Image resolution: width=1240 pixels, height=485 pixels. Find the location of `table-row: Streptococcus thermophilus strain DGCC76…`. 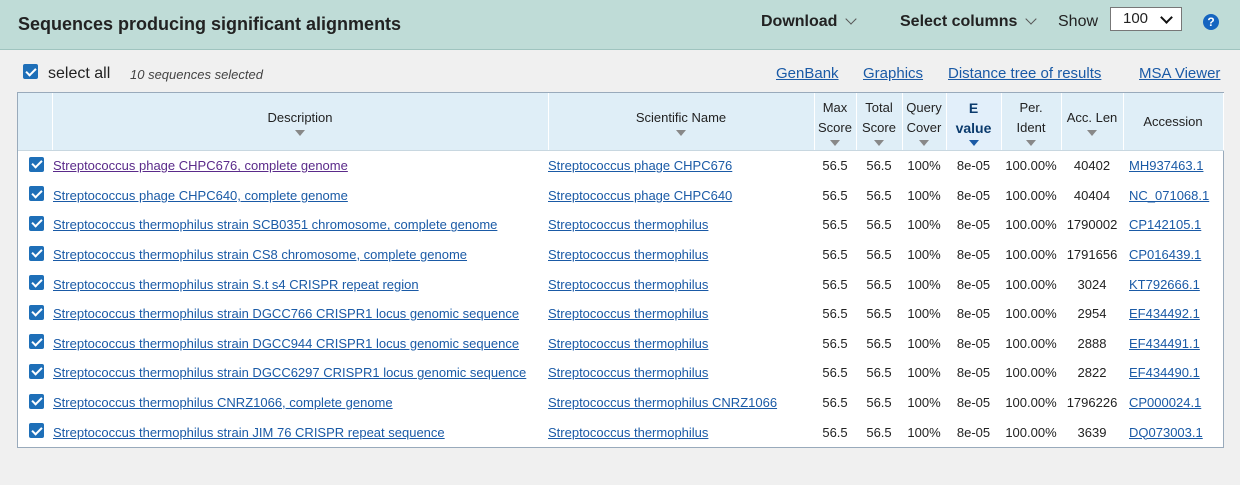

table-row: Streptococcus thermophilus strain DGCC76… is located at coordinates (620, 314).